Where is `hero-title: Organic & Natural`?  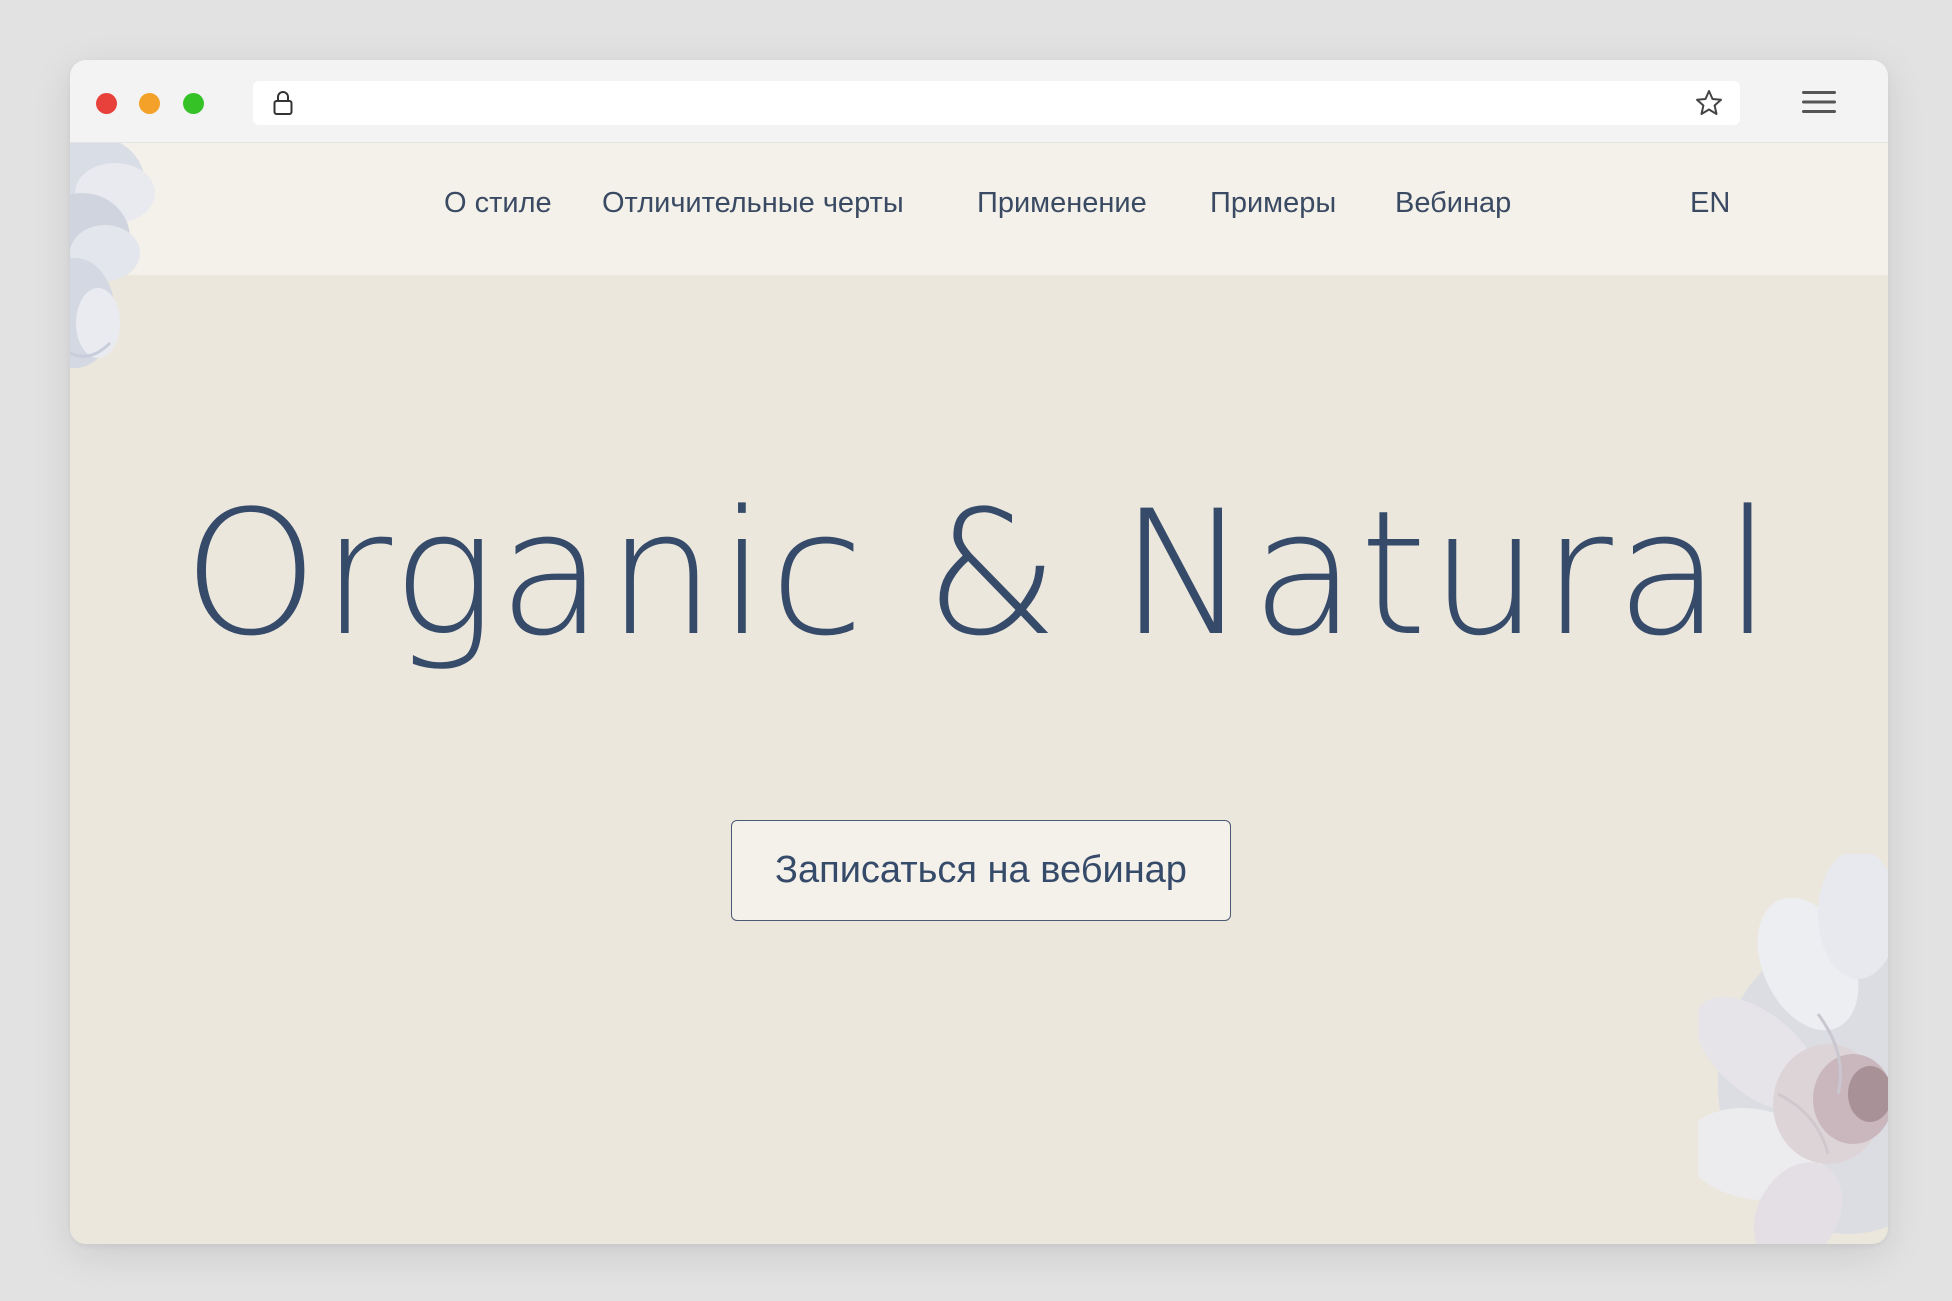
hero-title: Organic & Natural is located at coordinates (979, 573).